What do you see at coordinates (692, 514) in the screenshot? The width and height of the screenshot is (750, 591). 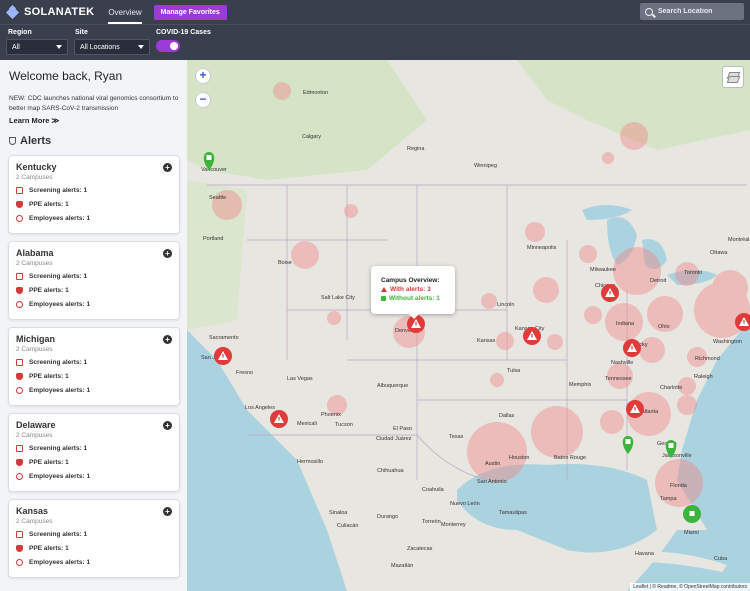 I see `thumbs-up-icon` at bounding box center [692, 514].